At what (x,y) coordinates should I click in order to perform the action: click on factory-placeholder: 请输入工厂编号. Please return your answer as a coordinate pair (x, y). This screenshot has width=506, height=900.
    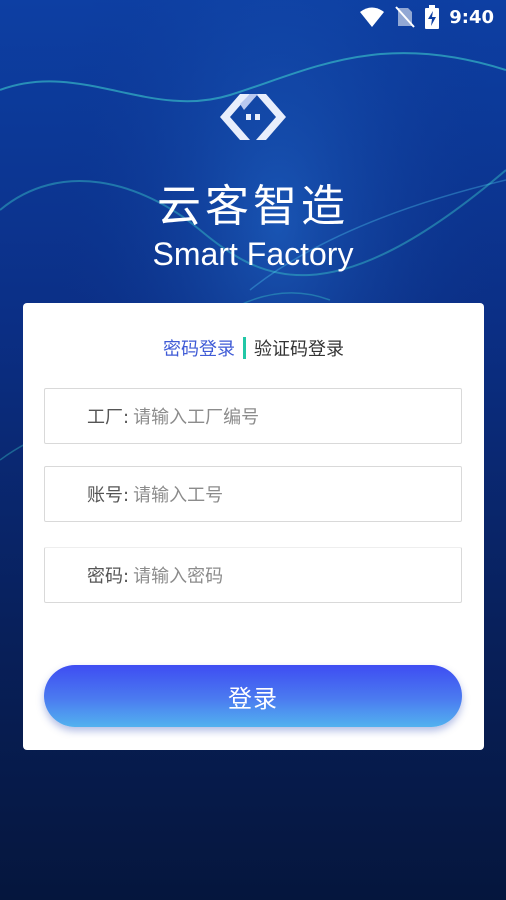
    Looking at the image, I should click on (196, 417).